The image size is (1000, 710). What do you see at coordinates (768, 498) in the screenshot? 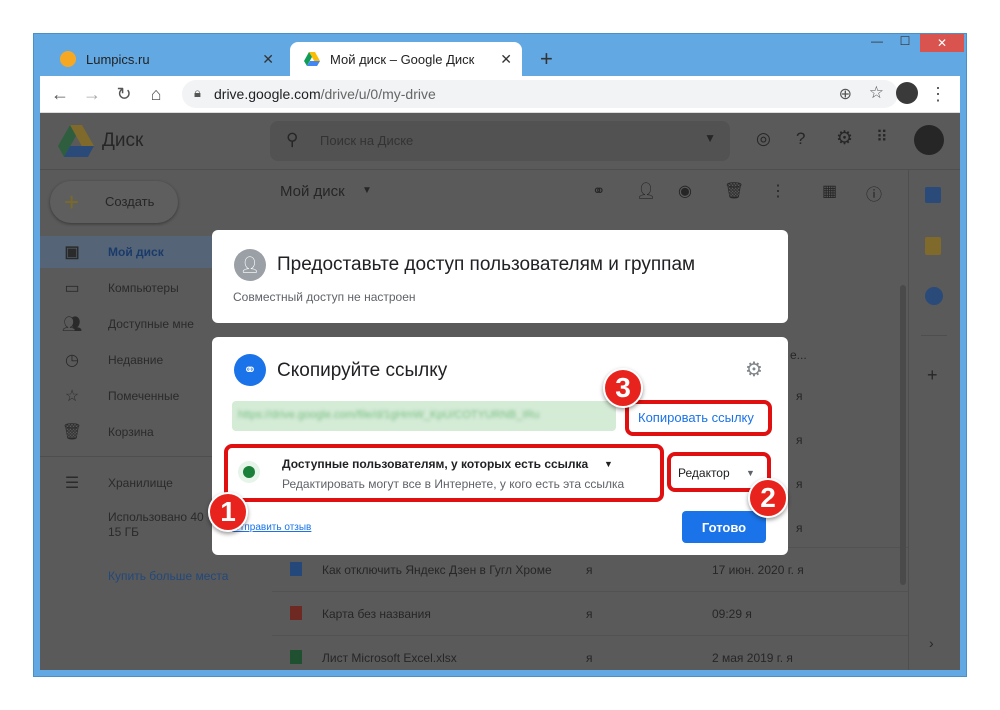
I see `annotation-badge-2: 2` at bounding box center [768, 498].